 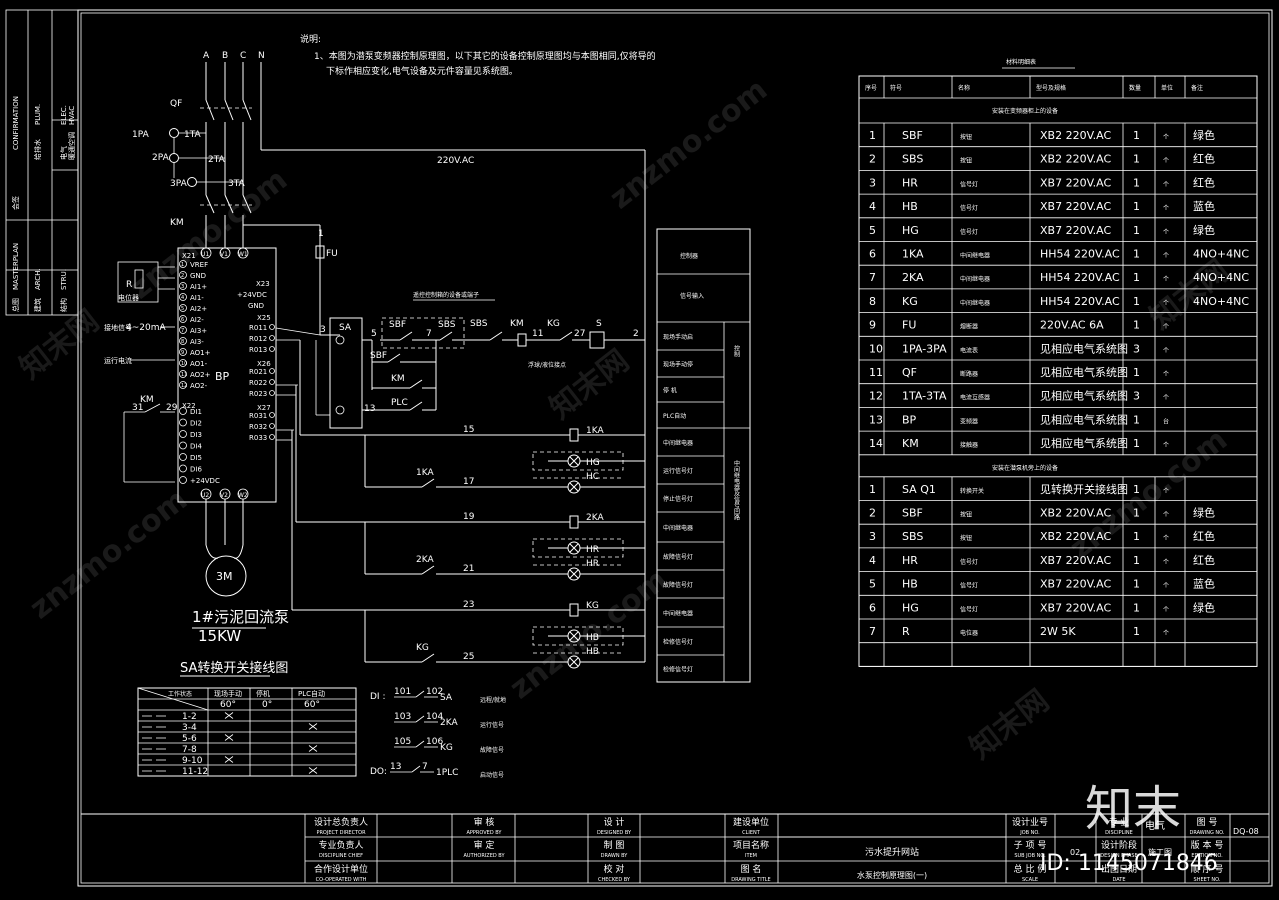 I want to click on wire-num: 1, so click(x=321, y=234).